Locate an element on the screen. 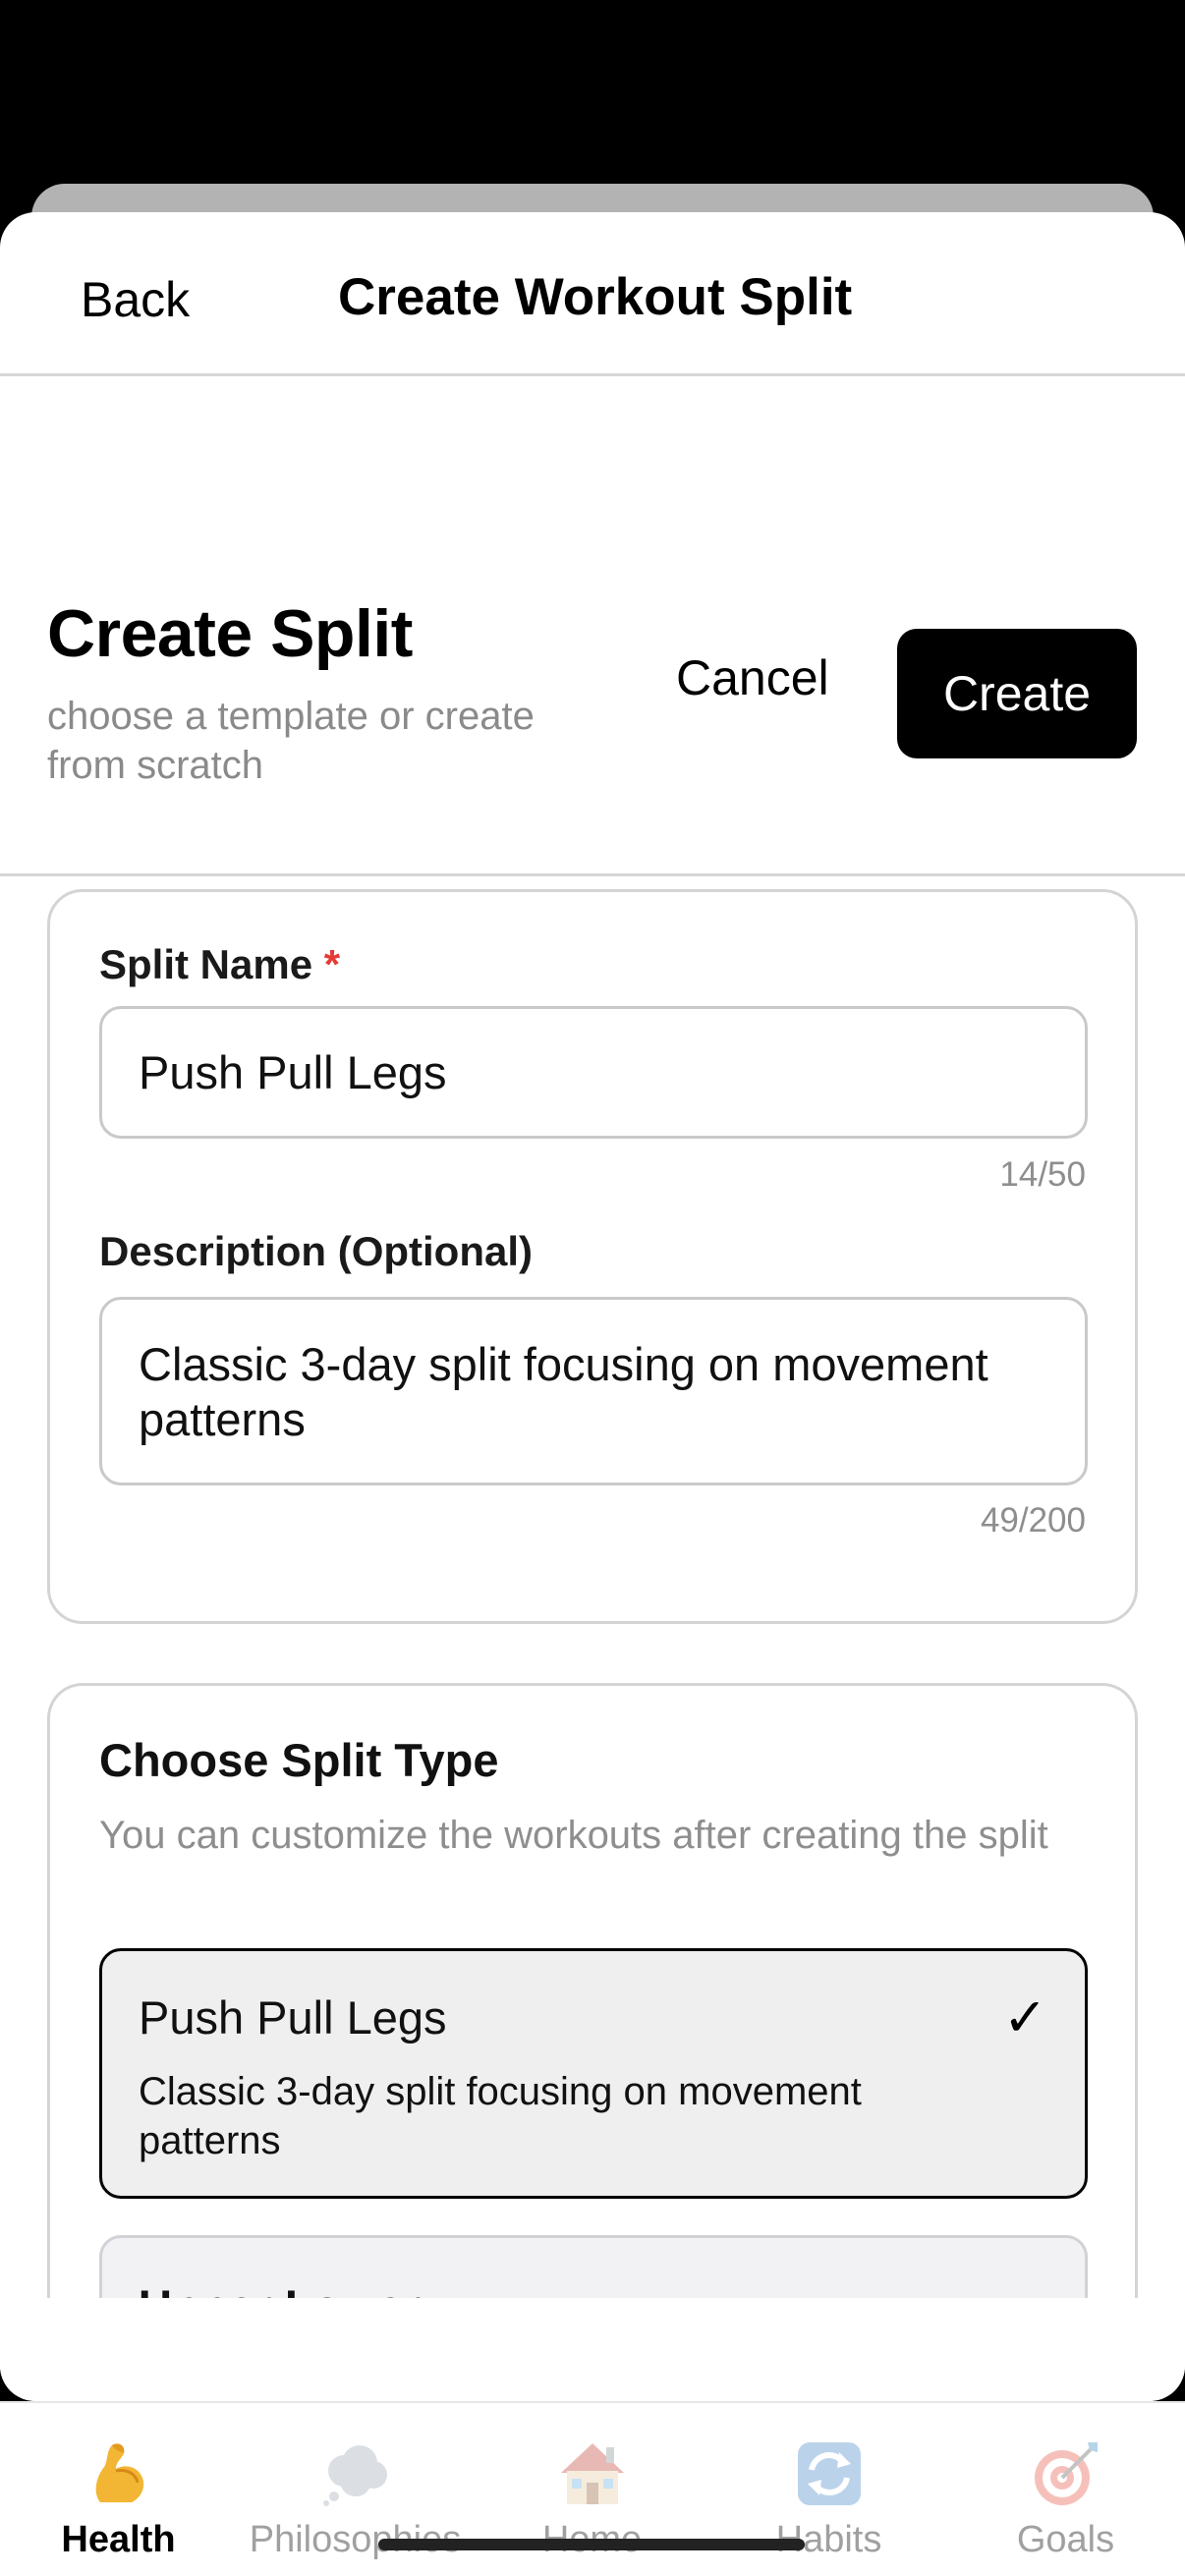 This screenshot has width=1185, height=2576. checkmark-icon: ✓ is located at coordinates (1025, 2017).